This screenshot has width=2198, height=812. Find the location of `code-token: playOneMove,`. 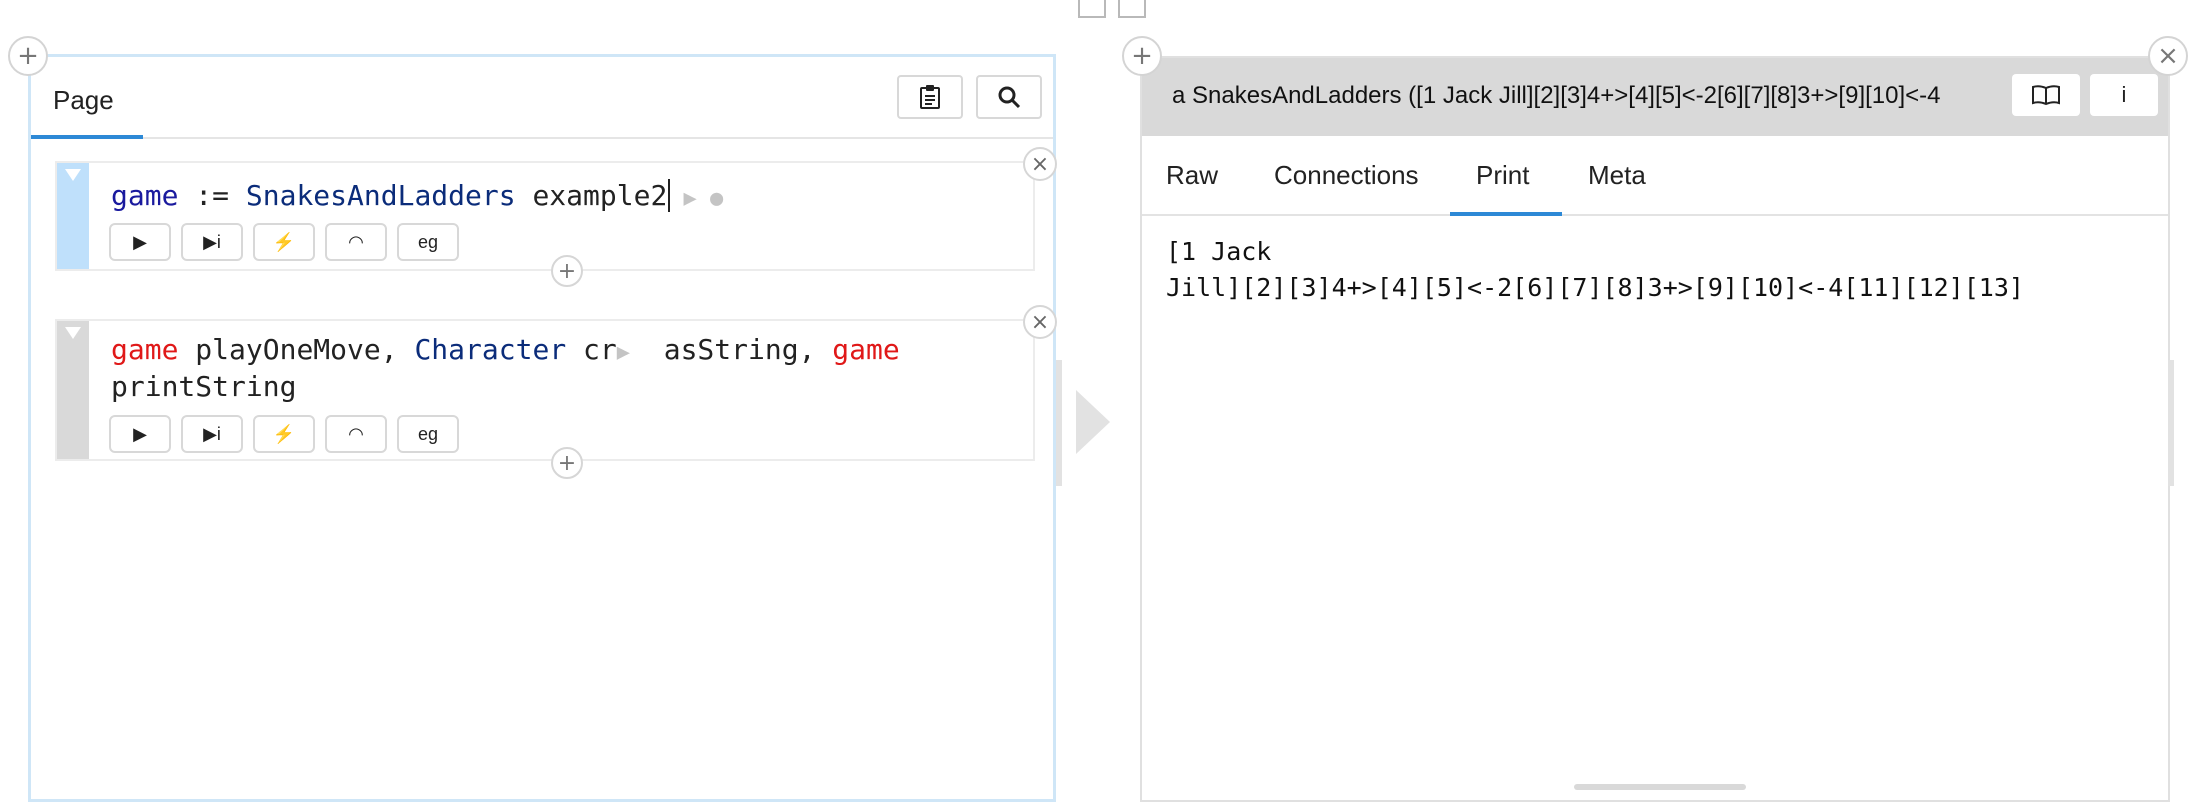

code-token: playOneMove, is located at coordinates (296, 349).